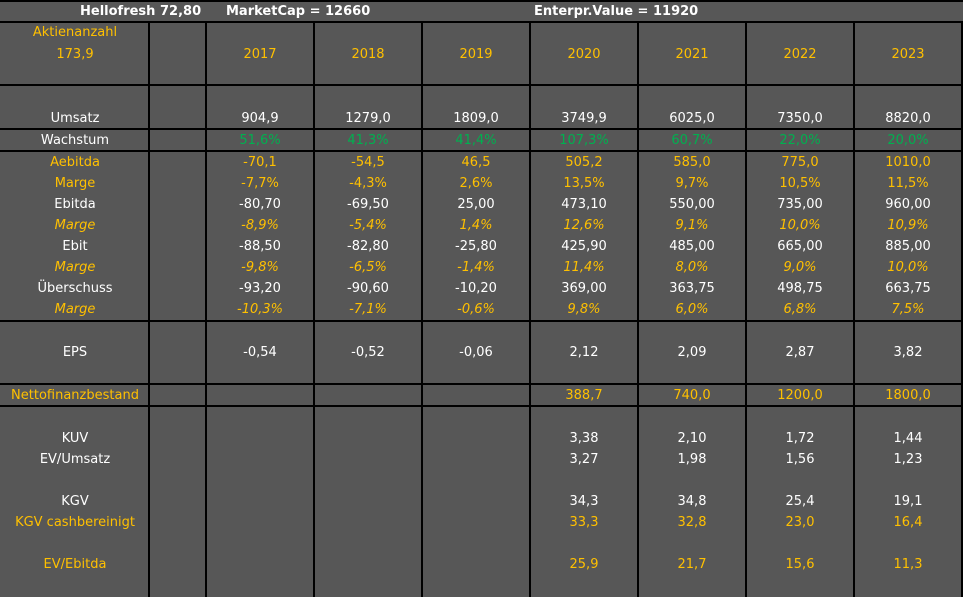  I want to click on row-label: EV/Umsatz, so click(75, 459).